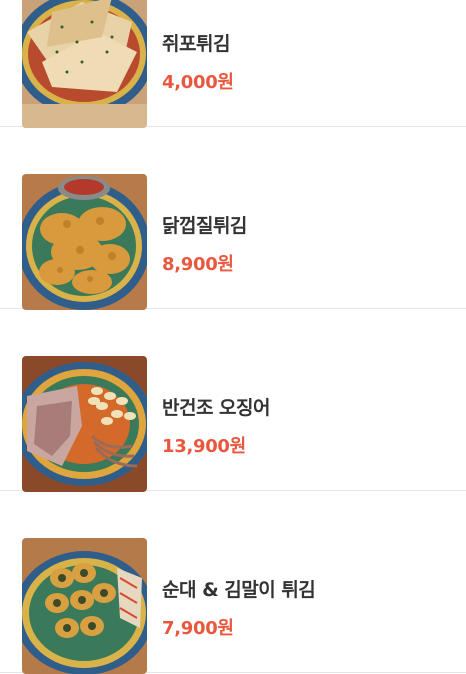  What do you see at coordinates (198, 628) in the screenshot?
I see `menu-item-price: 7,900원` at bounding box center [198, 628].